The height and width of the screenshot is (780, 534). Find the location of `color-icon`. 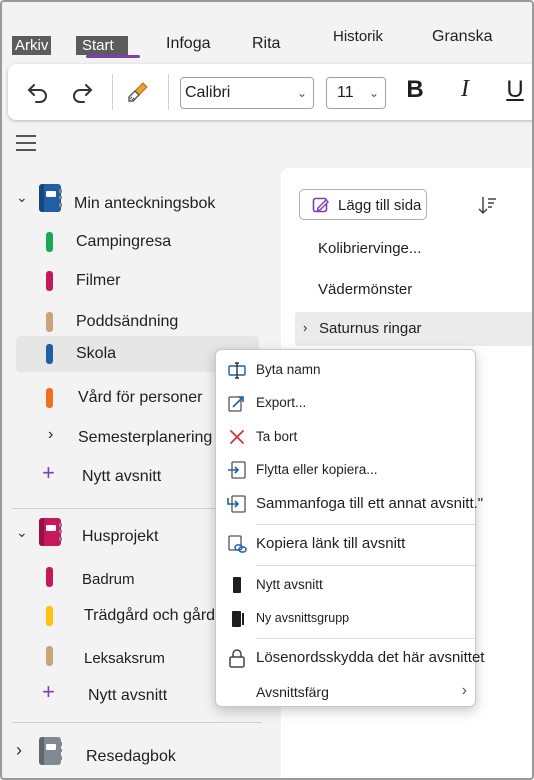

color-icon is located at coordinates (237, 692).